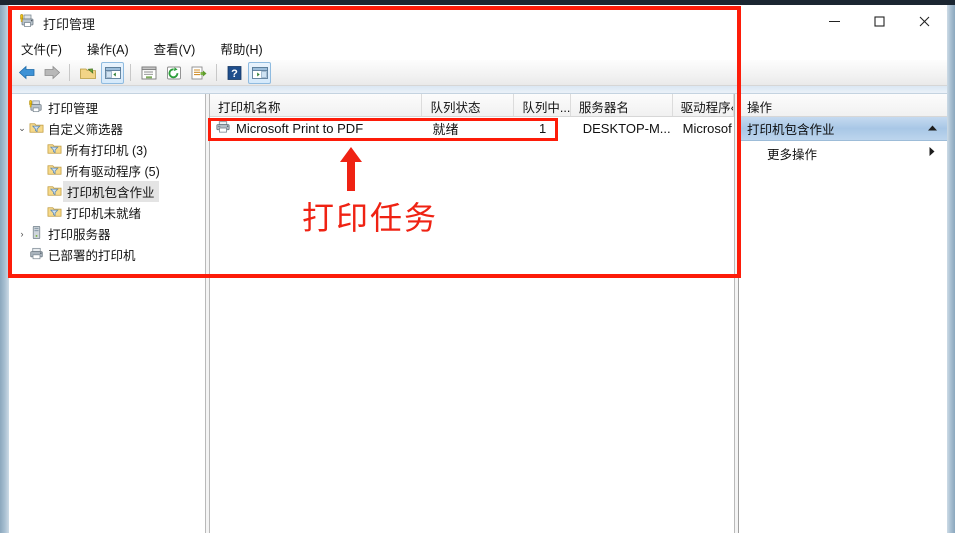  Describe the element at coordinates (107, 107) in the screenshot. I see `tree-node-print-management: 打印管理` at that location.